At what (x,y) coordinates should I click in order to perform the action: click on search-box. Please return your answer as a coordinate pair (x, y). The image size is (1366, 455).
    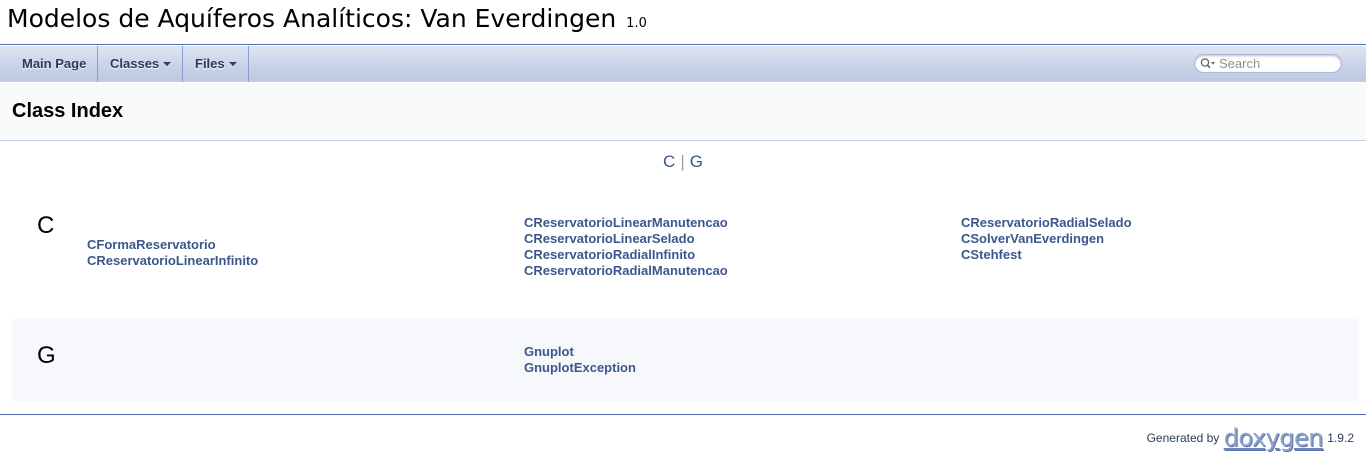
    Looking at the image, I should click on (1268, 63).